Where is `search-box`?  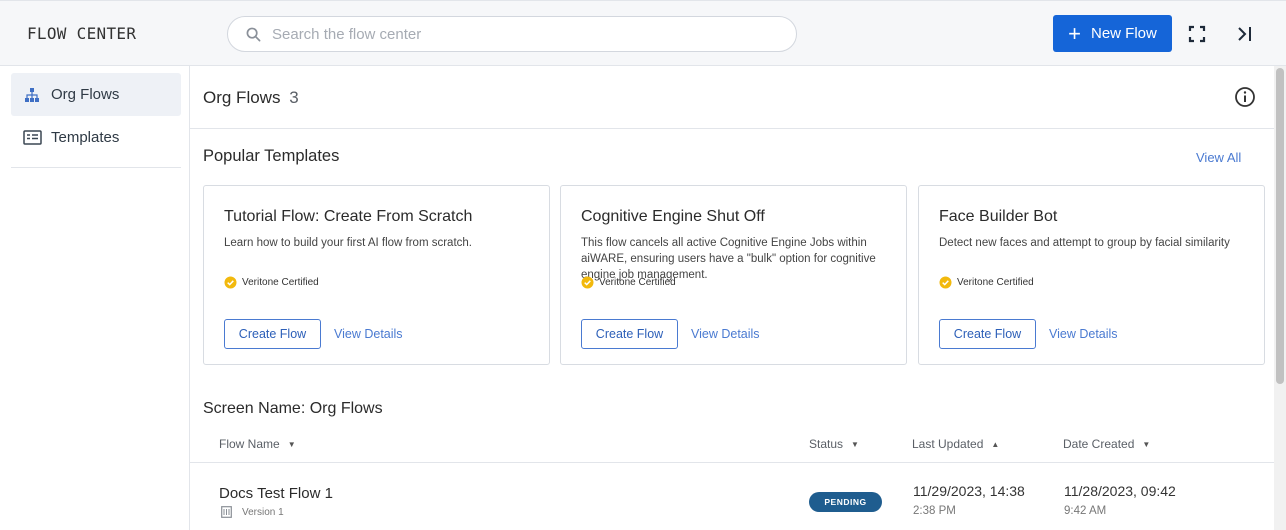
search-box is located at coordinates (512, 34).